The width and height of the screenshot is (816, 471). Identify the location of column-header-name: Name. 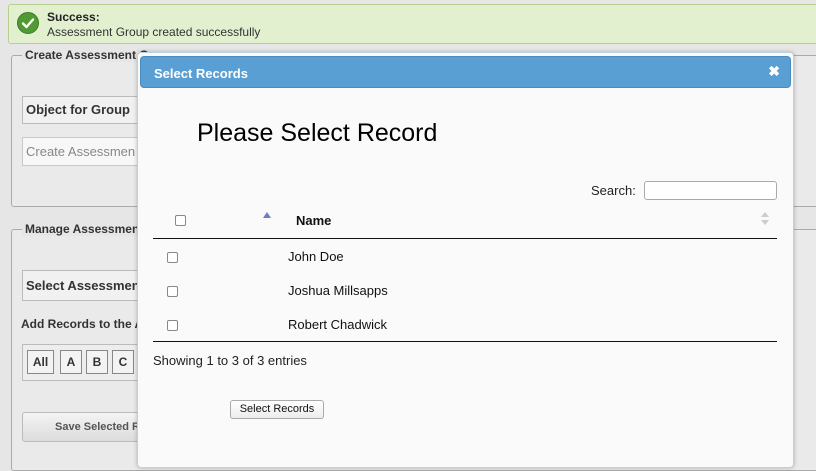
(313, 220).